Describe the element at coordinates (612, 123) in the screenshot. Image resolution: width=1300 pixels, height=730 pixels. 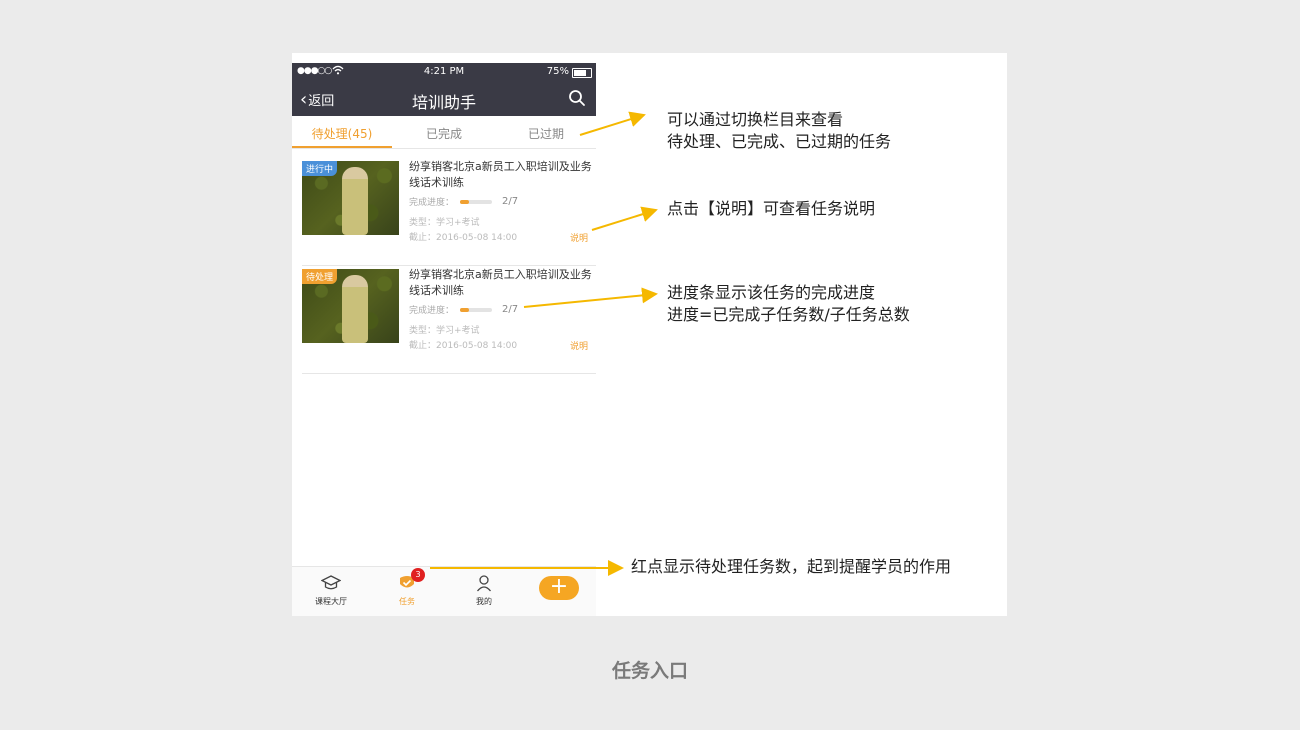
I see `arrow-tabs` at that location.